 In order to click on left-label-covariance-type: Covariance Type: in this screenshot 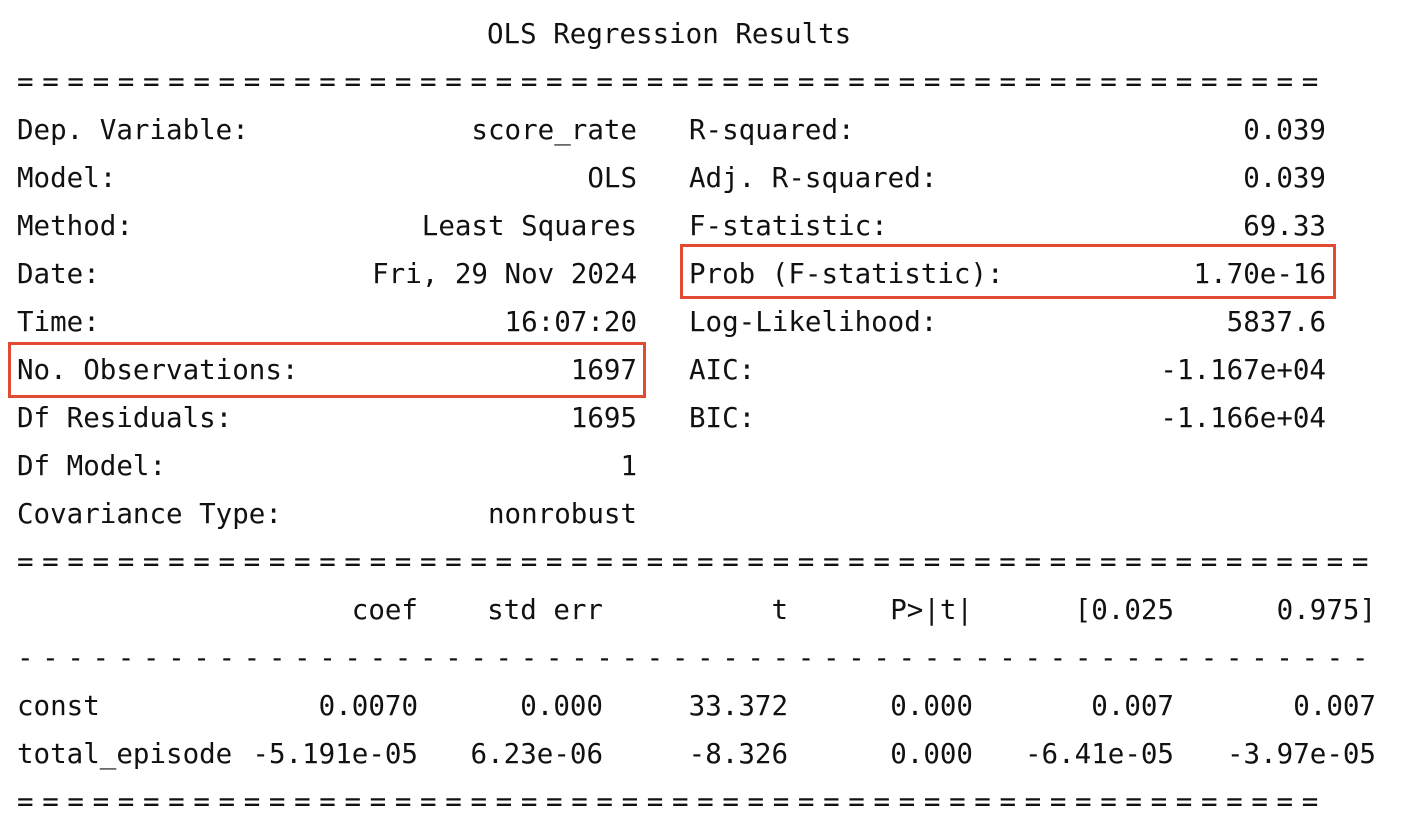, I will do `click(149, 514)`.